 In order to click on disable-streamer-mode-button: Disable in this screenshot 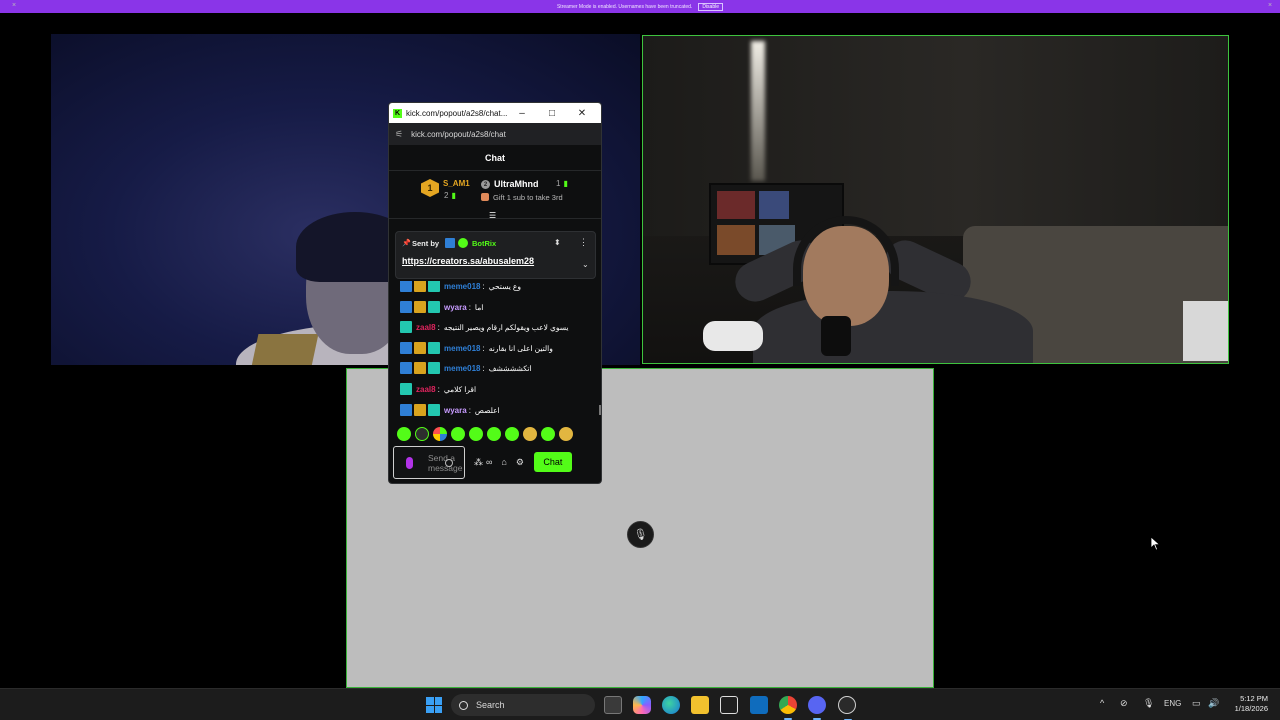, I will do `click(711, 6)`.